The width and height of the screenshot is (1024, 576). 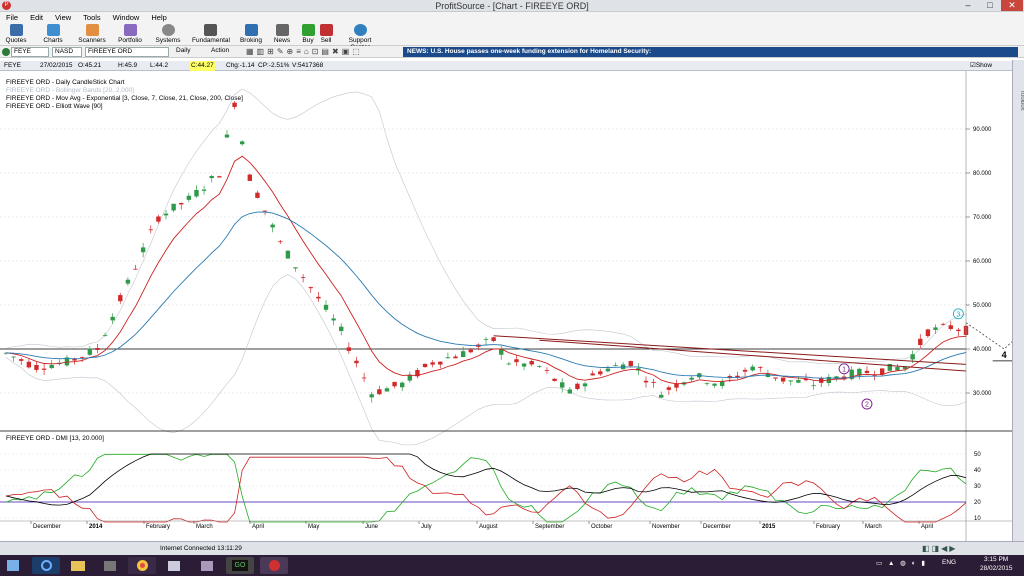 What do you see at coordinates (53, 30) in the screenshot?
I see `charts-icon` at bounding box center [53, 30].